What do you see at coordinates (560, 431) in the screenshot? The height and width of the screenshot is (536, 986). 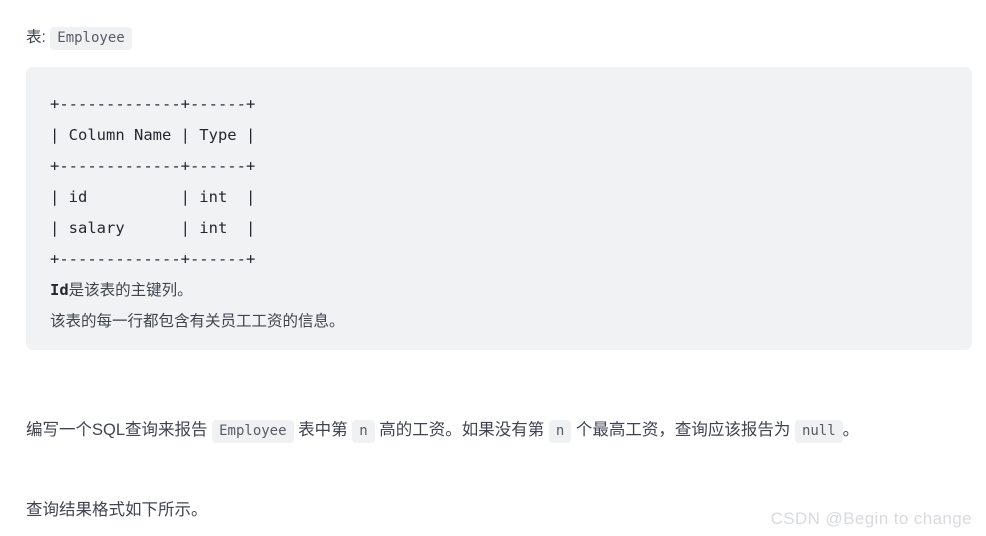 I see `problem-code-n-second: n` at bounding box center [560, 431].